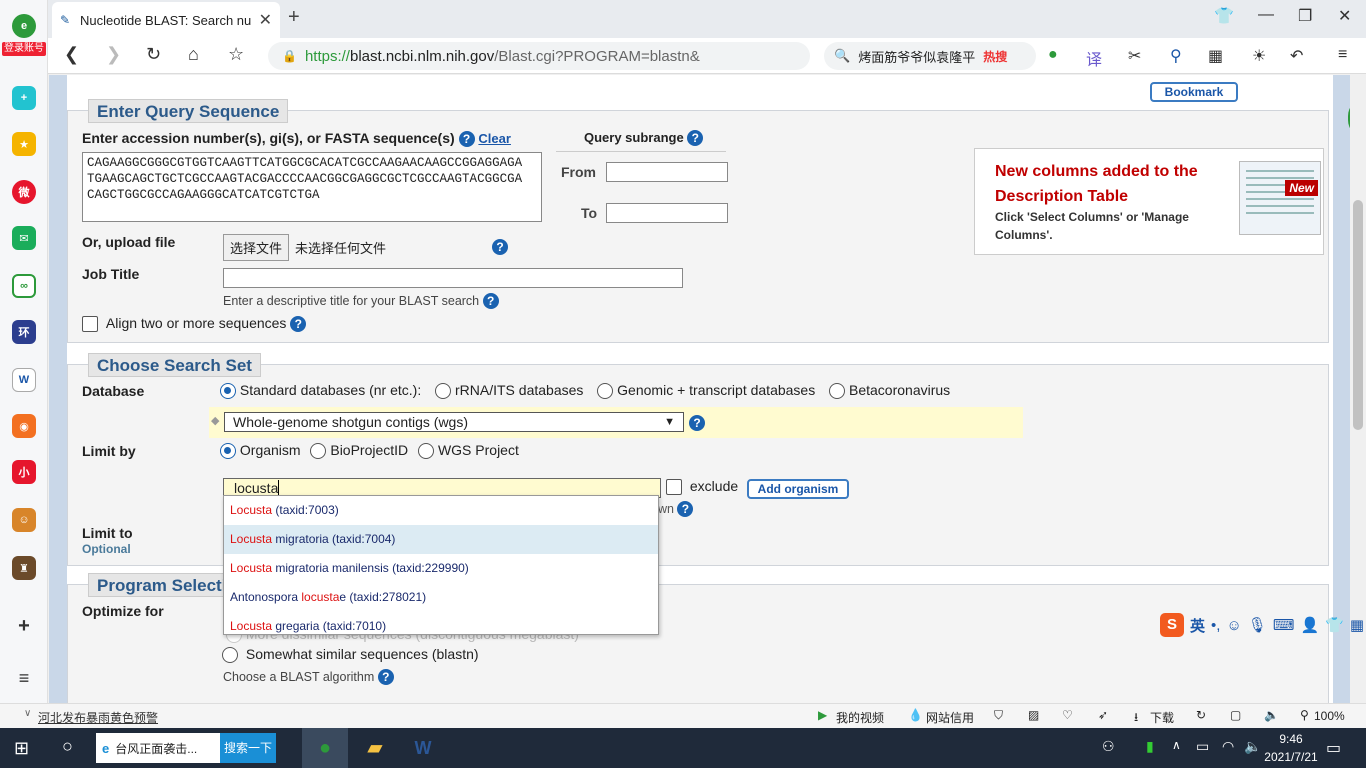  Describe the element at coordinates (423, 748) in the screenshot. I see `taskbar-app-word: W` at that location.